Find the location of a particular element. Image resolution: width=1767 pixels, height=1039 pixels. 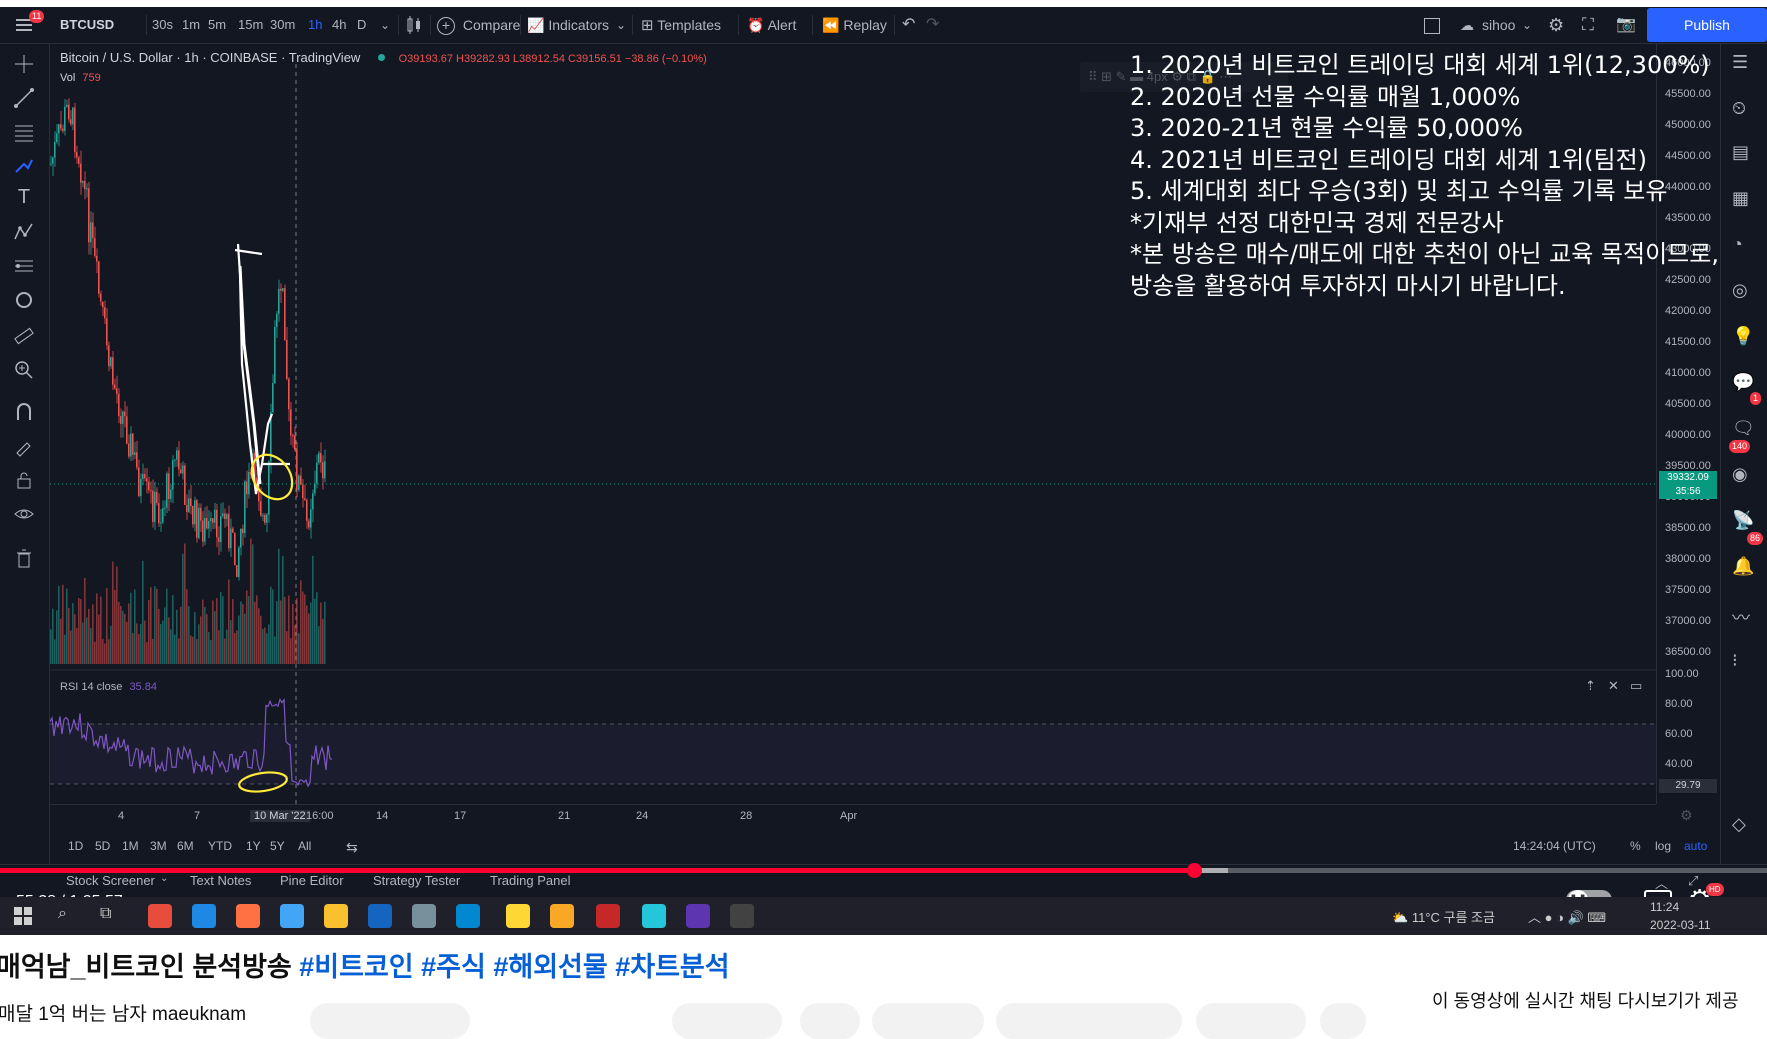

interval-30m: 30m is located at coordinates (282, 25).